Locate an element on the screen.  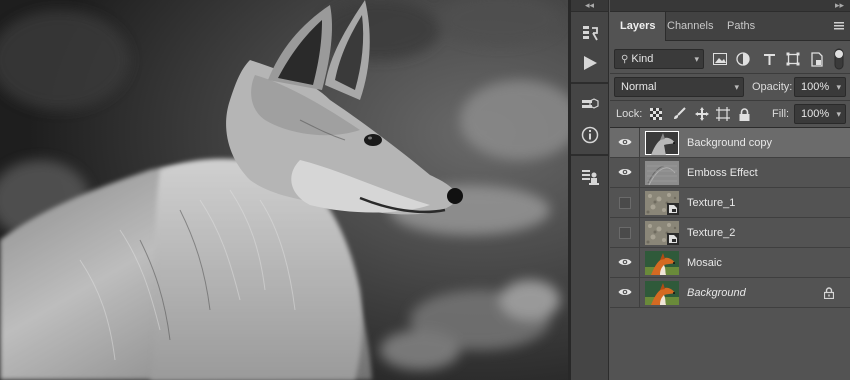
layer-row: Background is located at coordinates (730, 293).